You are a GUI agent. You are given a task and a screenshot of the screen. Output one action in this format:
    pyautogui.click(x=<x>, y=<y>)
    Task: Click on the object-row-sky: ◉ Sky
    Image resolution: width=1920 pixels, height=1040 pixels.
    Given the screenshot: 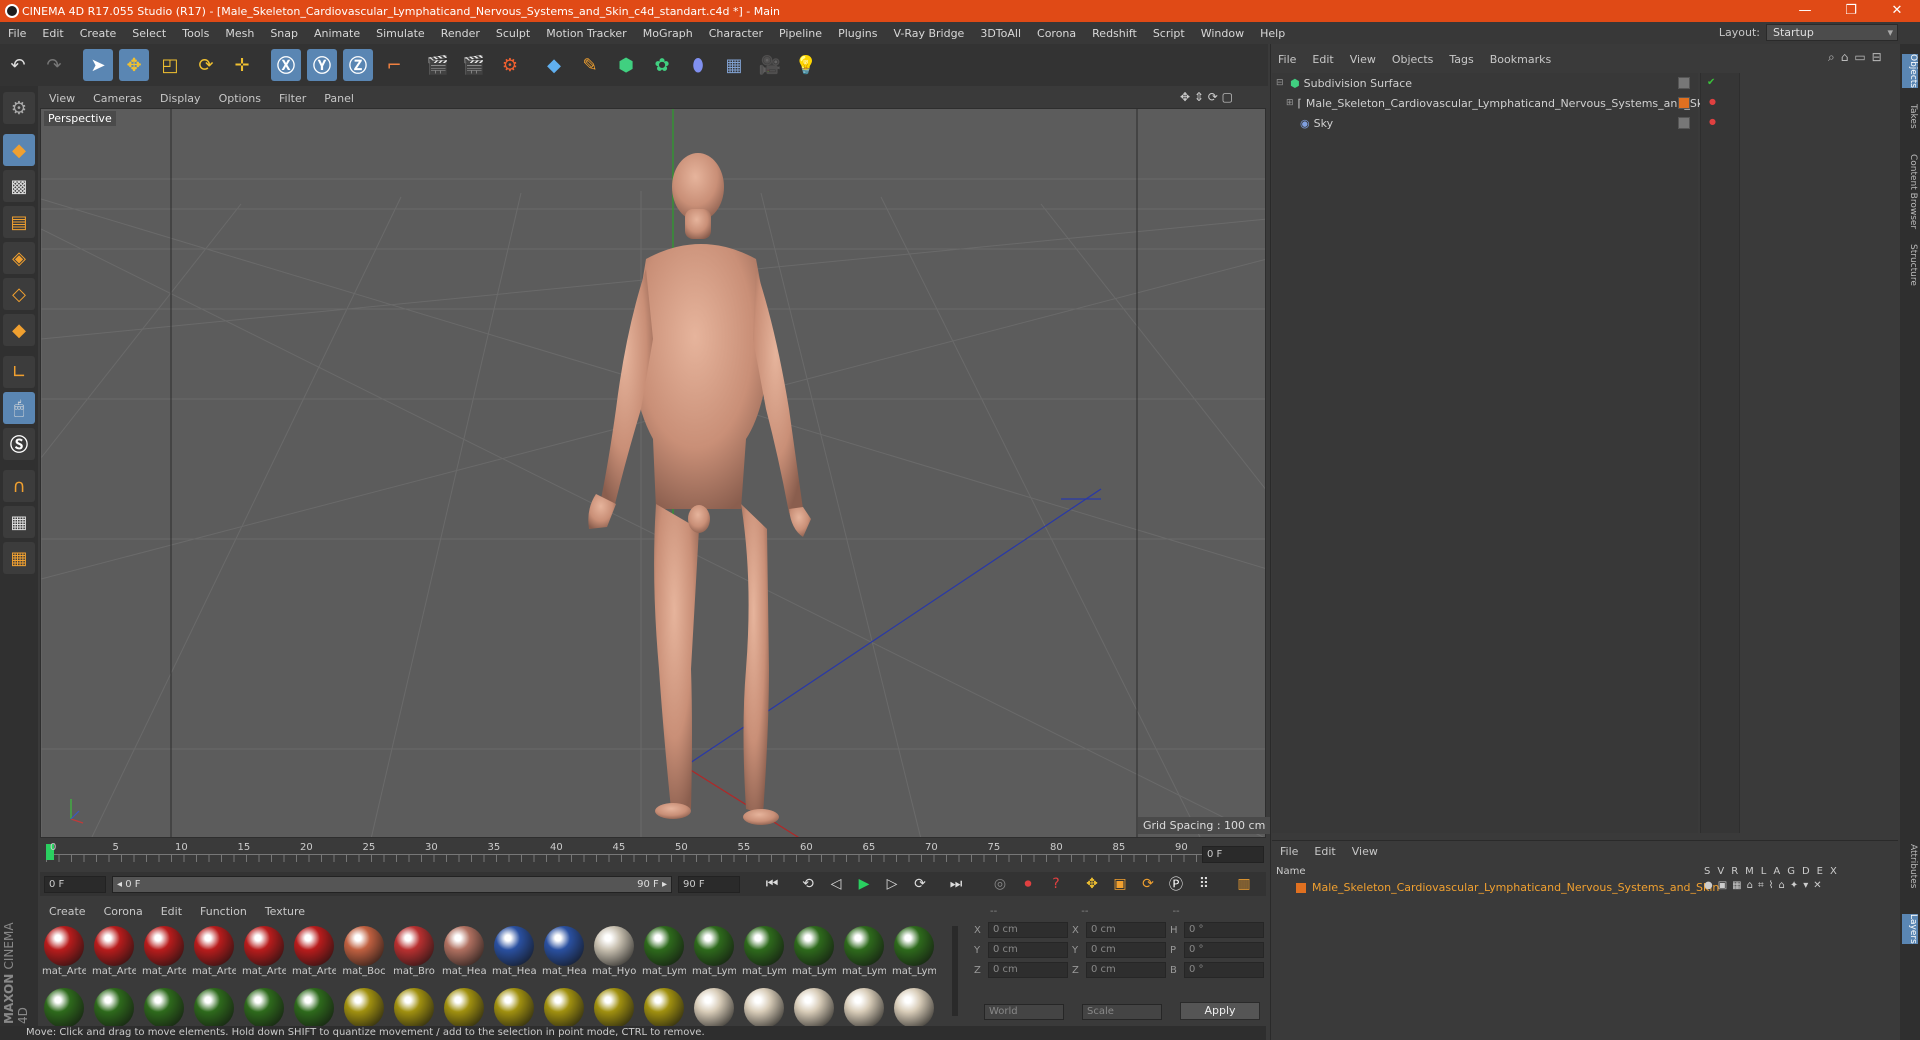 What is the action you would take?
    pyautogui.click(x=1485, y=123)
    